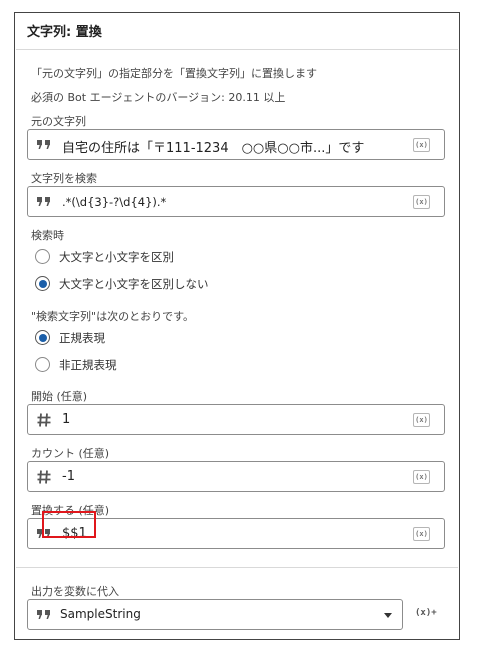 This screenshot has height=660, width=481. What do you see at coordinates (75, 591) in the screenshot?
I see `output-label: 出力を変数に代入` at bounding box center [75, 591].